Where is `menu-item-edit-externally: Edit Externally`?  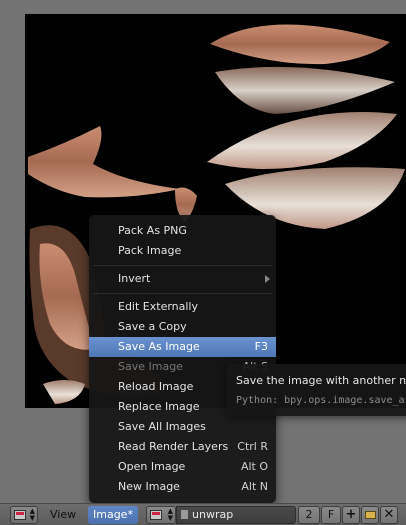 menu-item-edit-externally: Edit Externally is located at coordinates (182, 307).